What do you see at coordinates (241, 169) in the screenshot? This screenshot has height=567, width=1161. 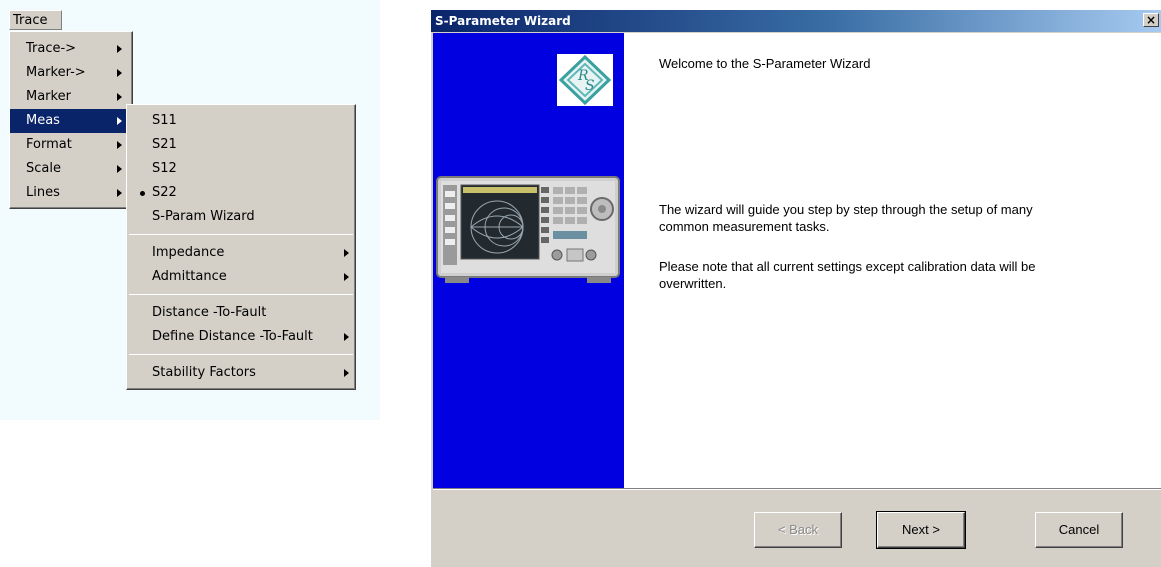 I see `submenu-item-s12: S12` at bounding box center [241, 169].